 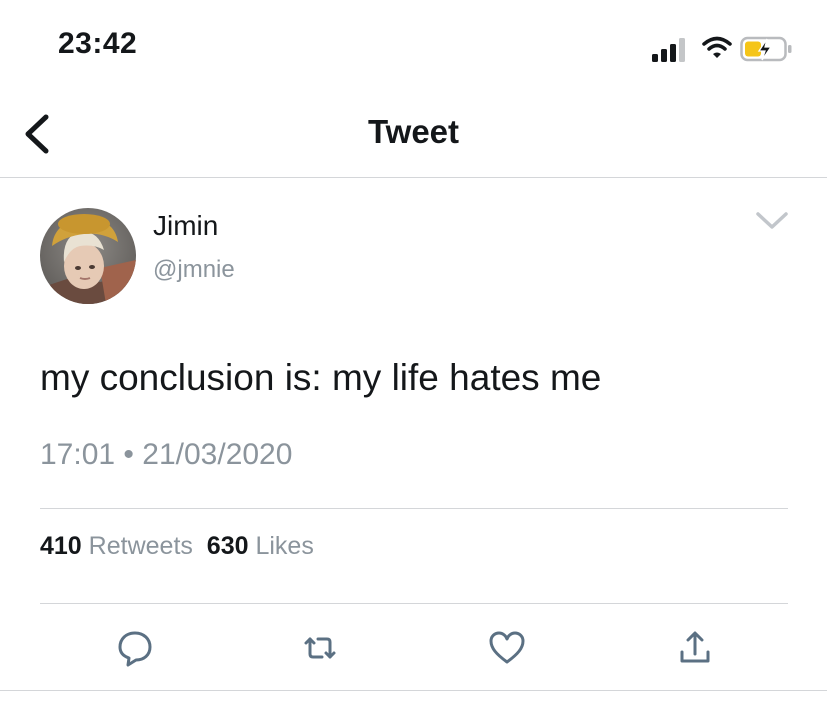 I want to click on retweets-stat: 410 Retweets, so click(x=116, y=546).